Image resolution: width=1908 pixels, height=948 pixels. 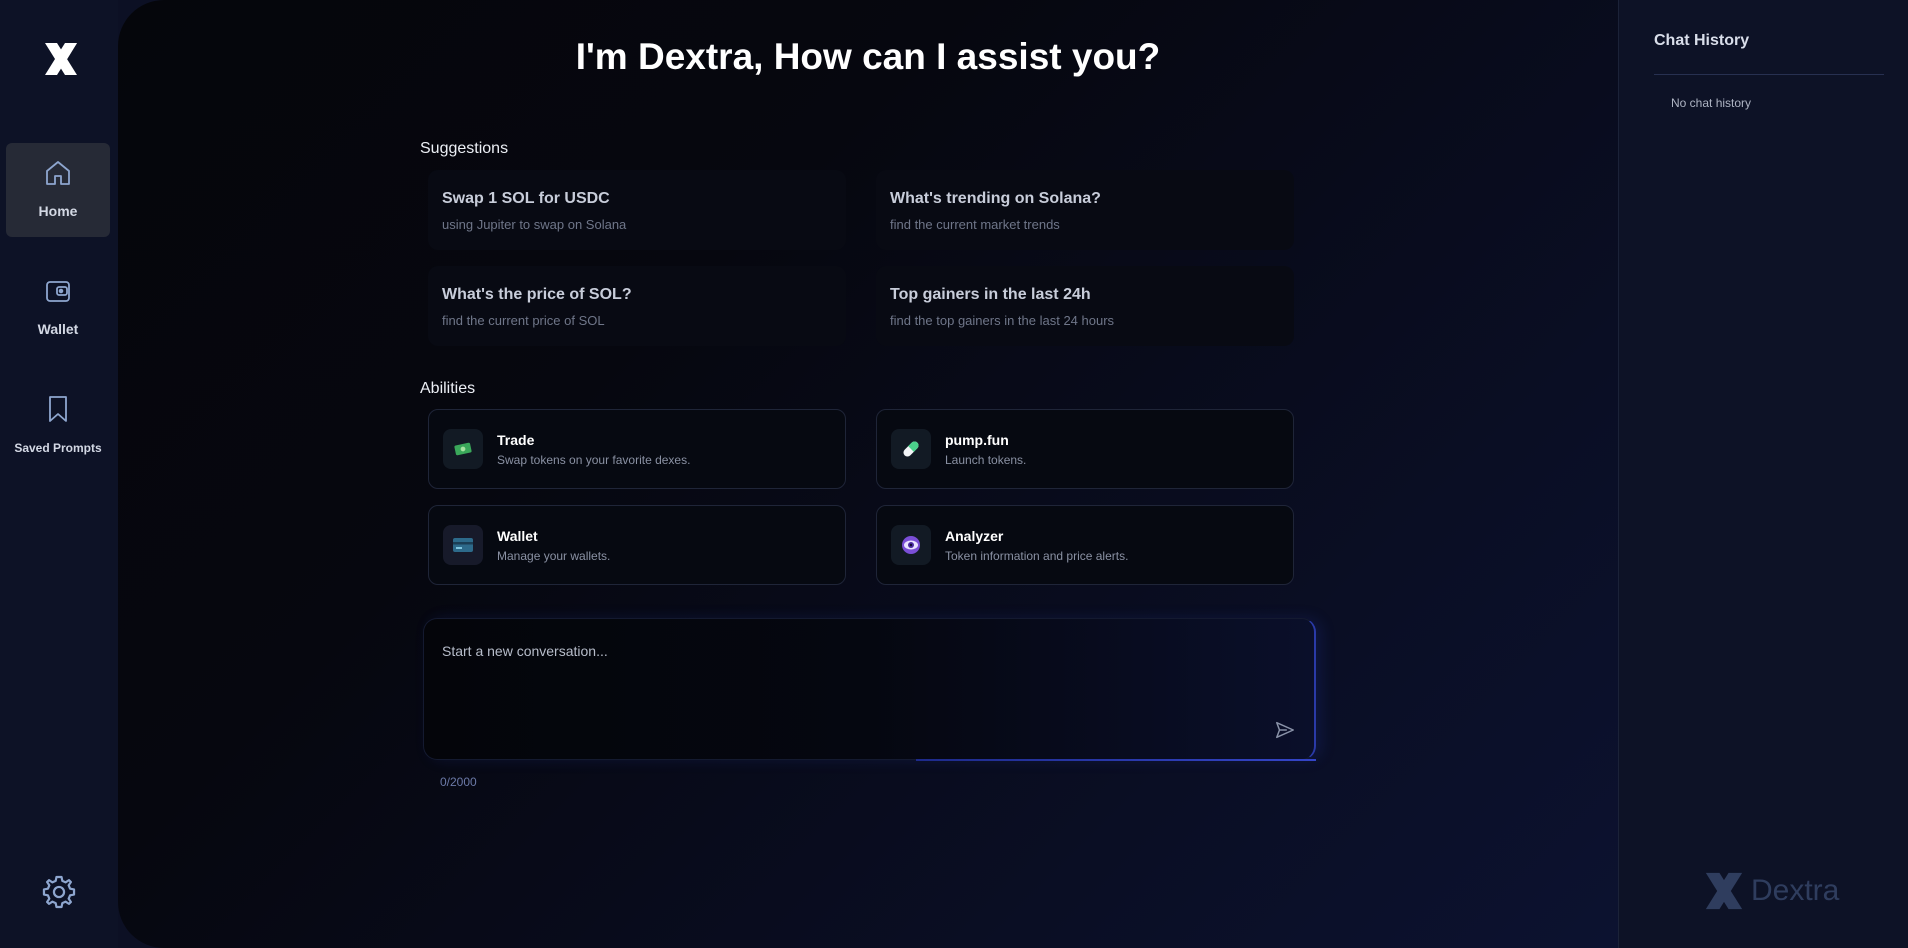 I want to click on chat-history-title: Chat History, so click(x=1702, y=40).